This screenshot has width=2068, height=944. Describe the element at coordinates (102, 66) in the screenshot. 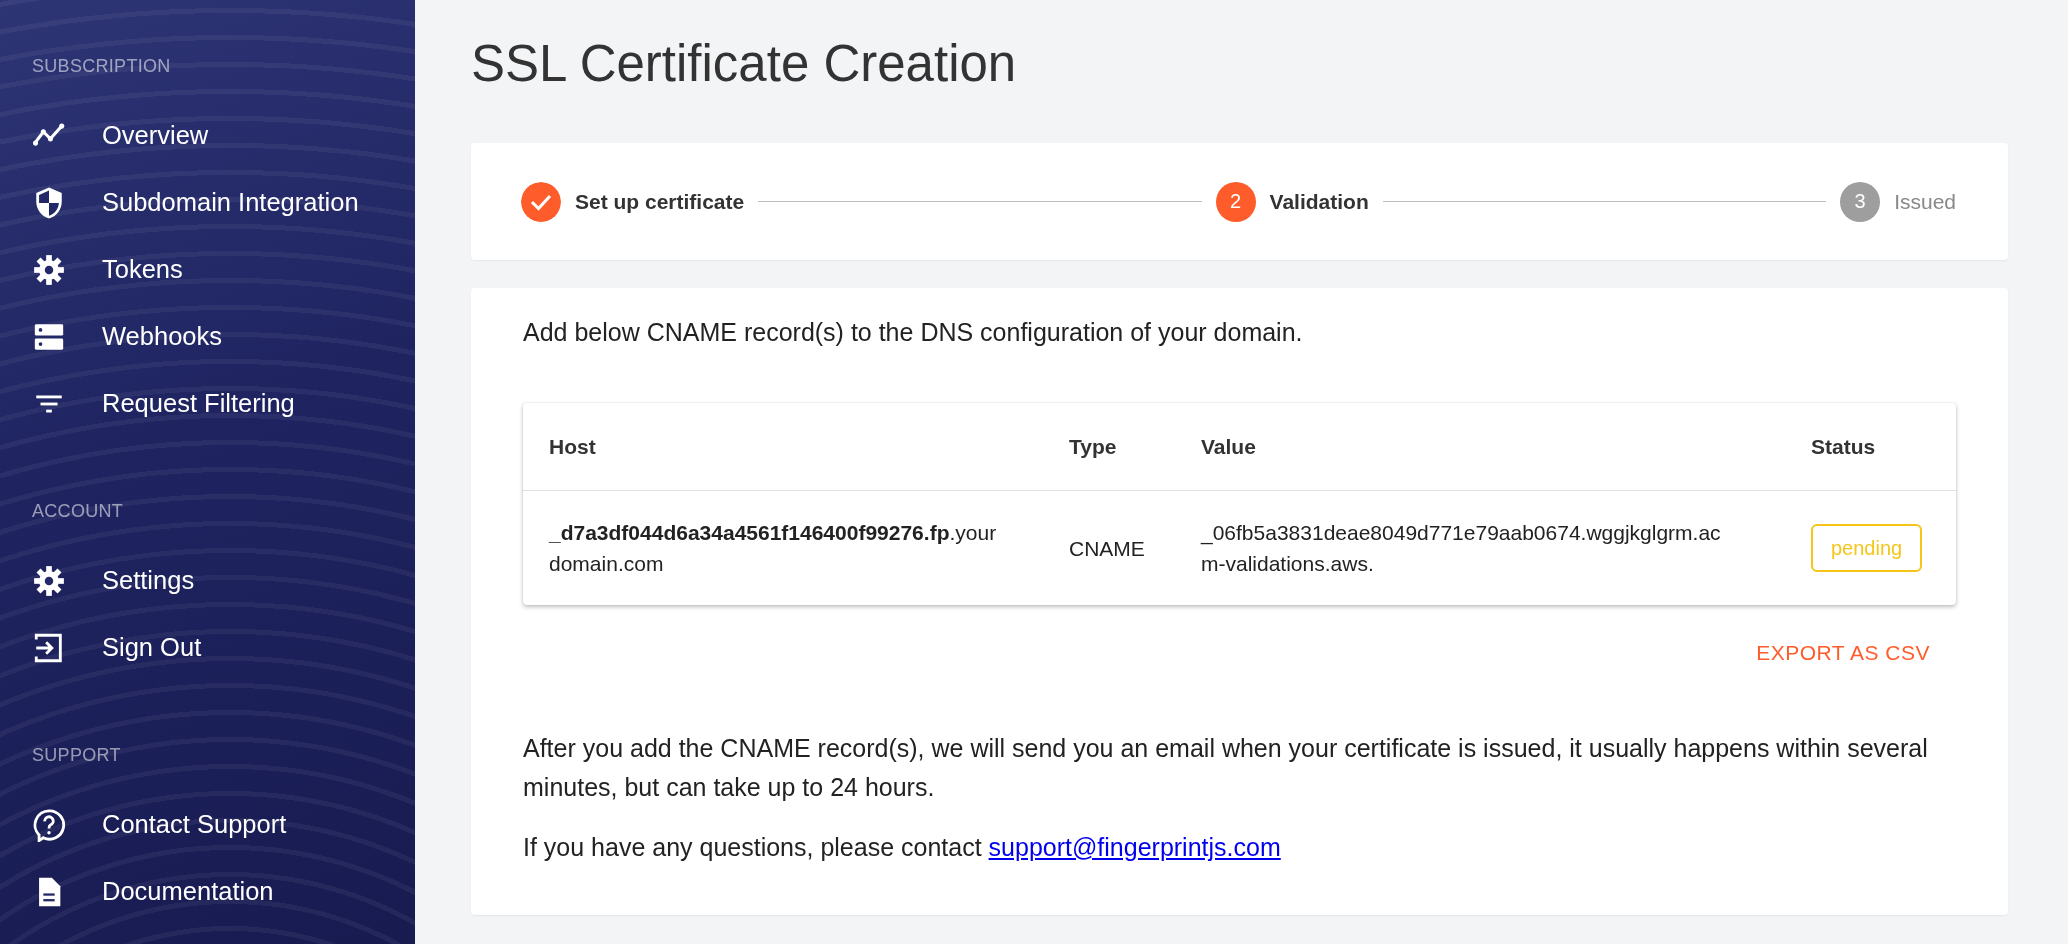

I see `section-heading: SUBSCRIPTION` at that location.